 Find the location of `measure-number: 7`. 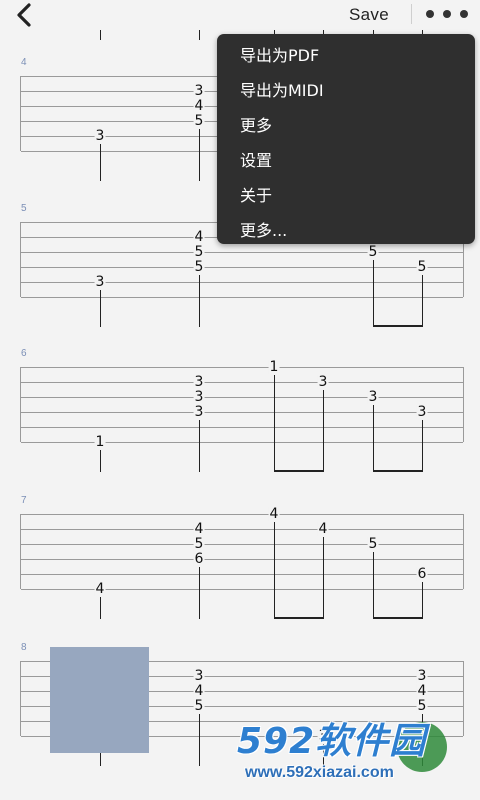

measure-number: 7 is located at coordinates (24, 500).